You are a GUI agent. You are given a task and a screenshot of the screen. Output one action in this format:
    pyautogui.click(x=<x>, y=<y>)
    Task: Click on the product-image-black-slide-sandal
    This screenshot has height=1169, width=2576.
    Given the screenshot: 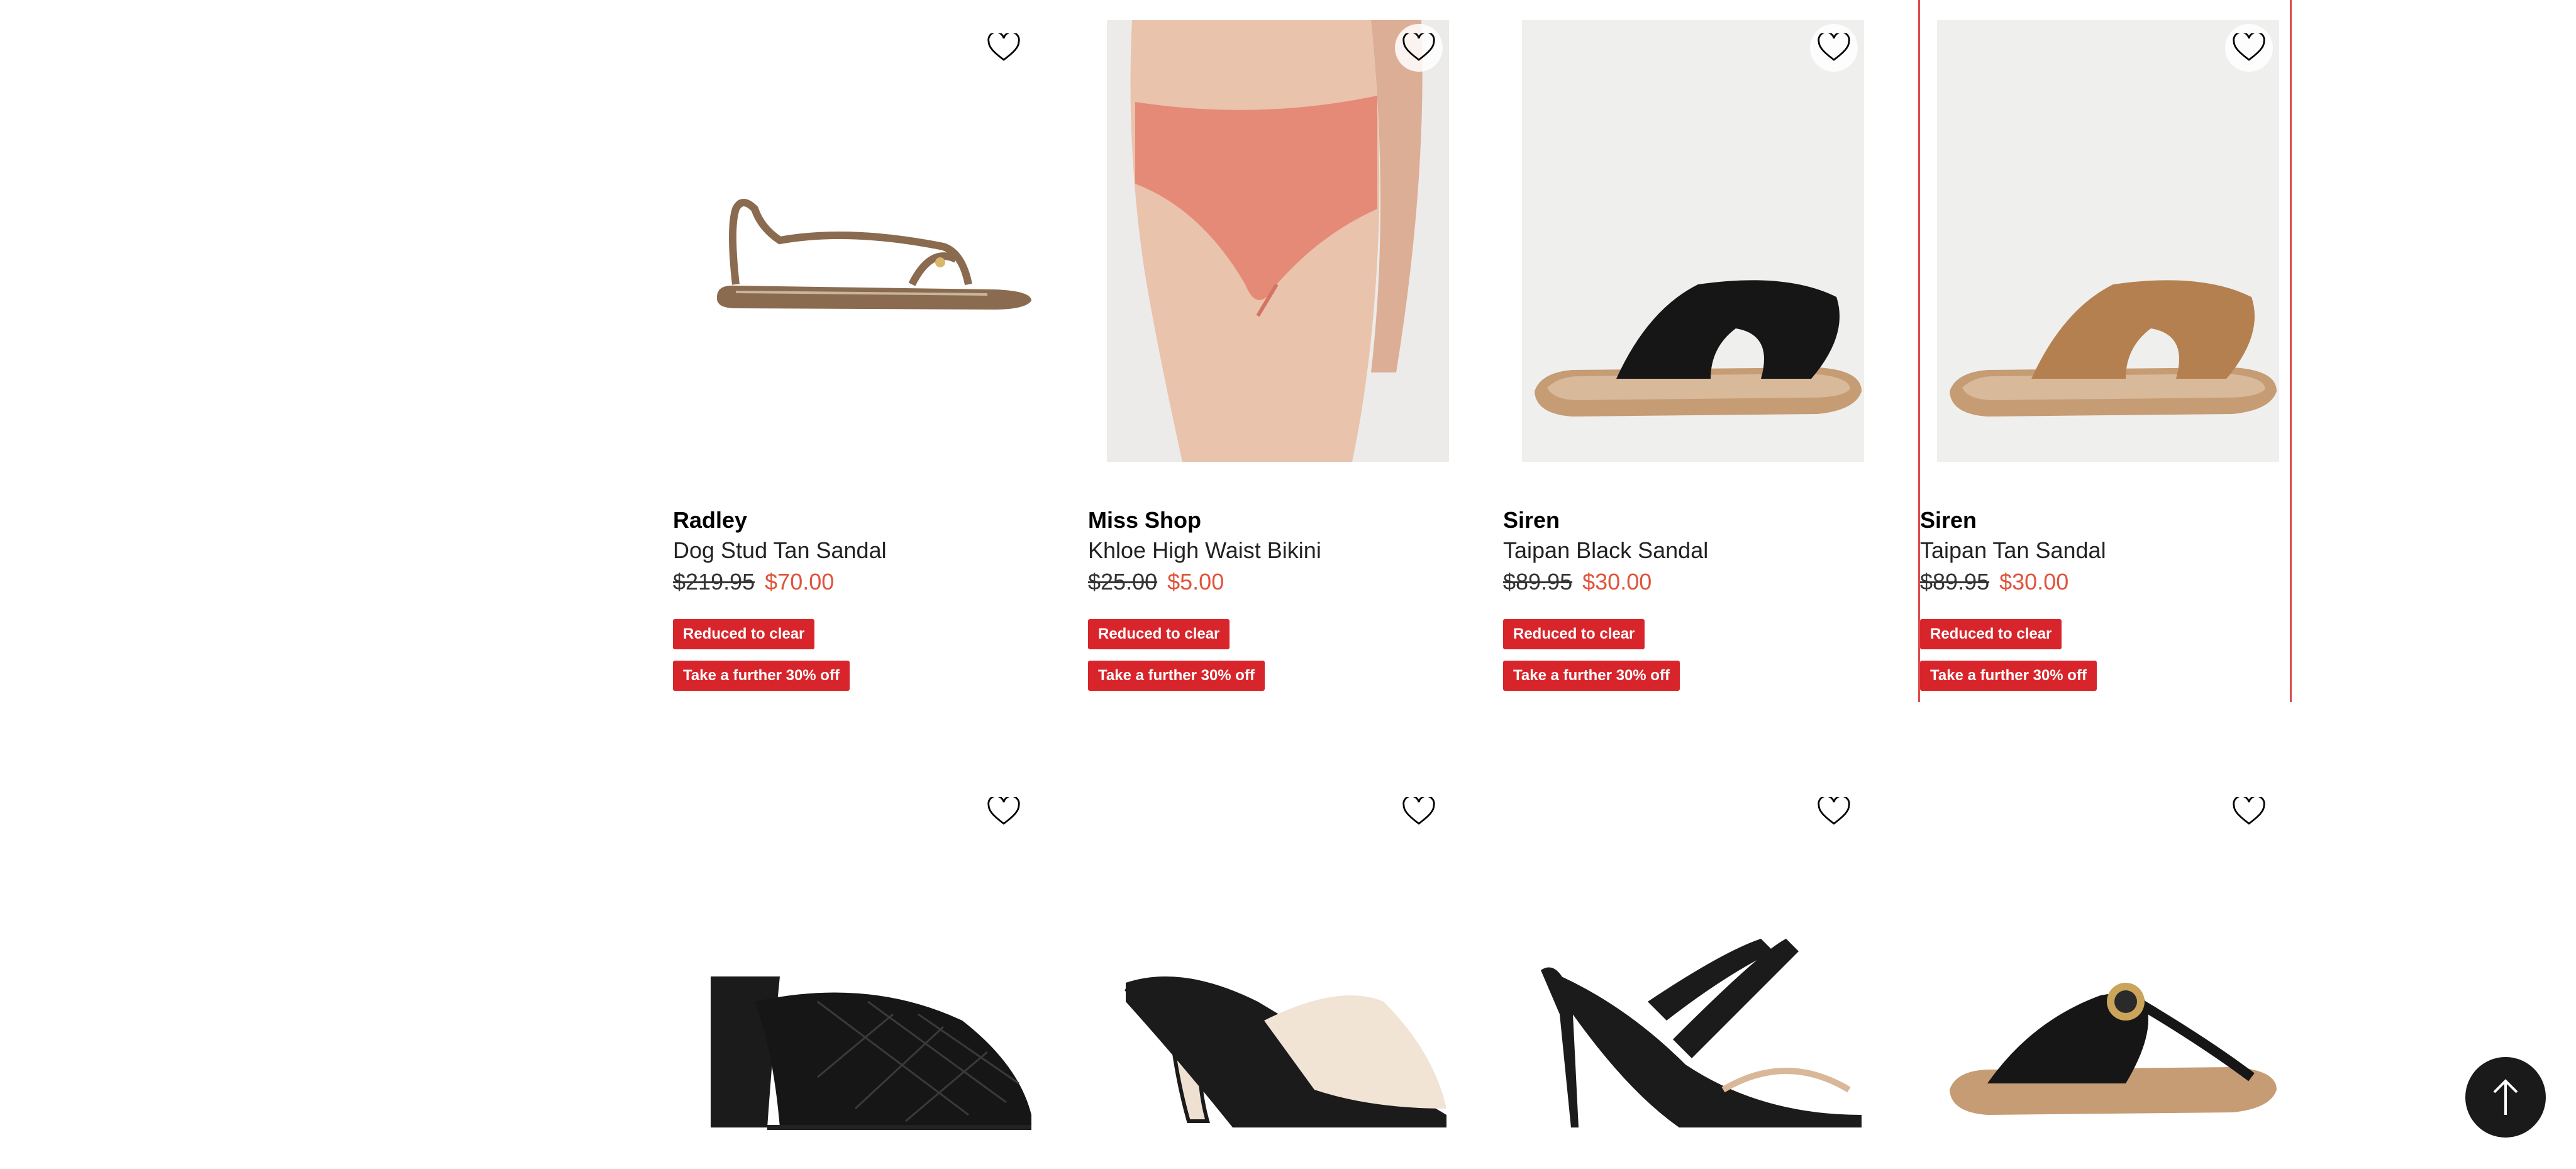 What is the action you would take?
    pyautogui.click(x=1693, y=241)
    